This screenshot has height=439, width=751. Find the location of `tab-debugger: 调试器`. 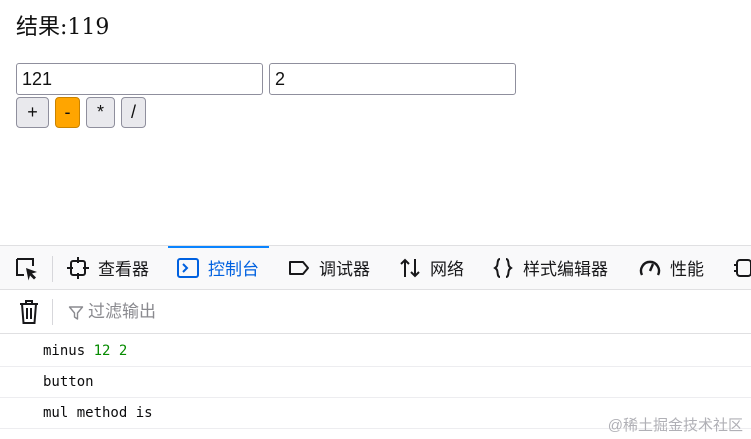

tab-debugger: 调试器 is located at coordinates (328, 267).